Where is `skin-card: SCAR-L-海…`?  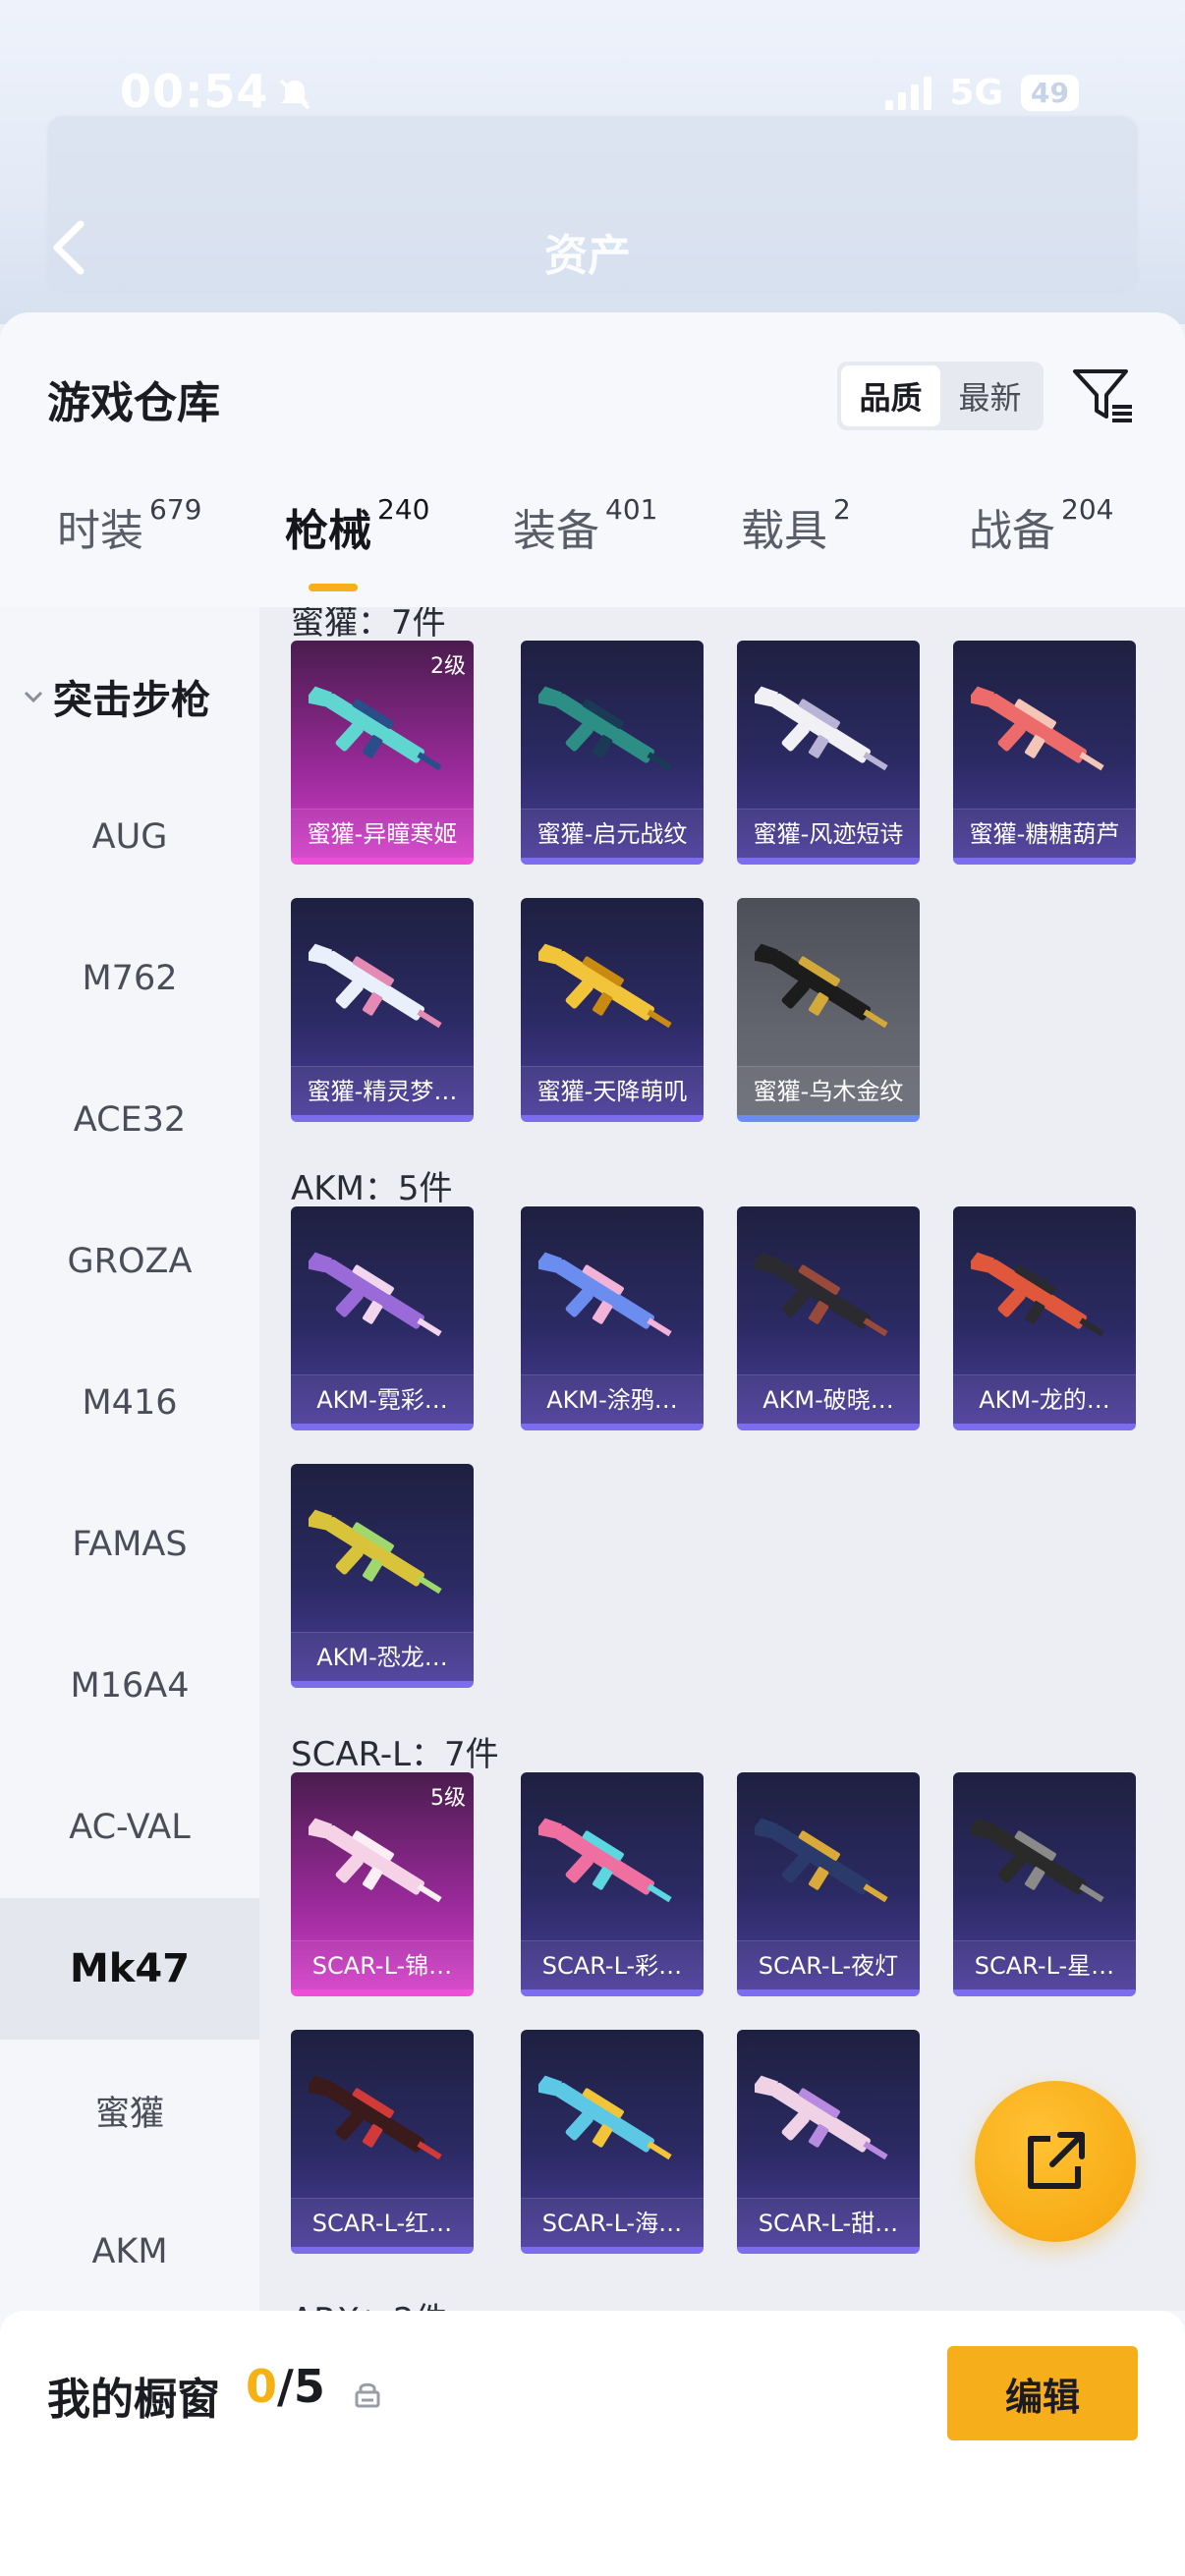
skin-card: SCAR-L-海… is located at coordinates (612, 2142).